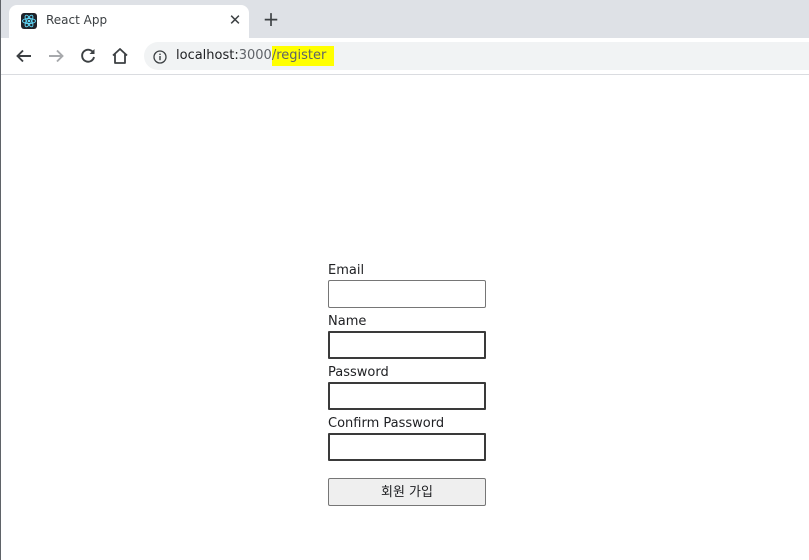  I want to click on reload-icon, so click(88, 56).